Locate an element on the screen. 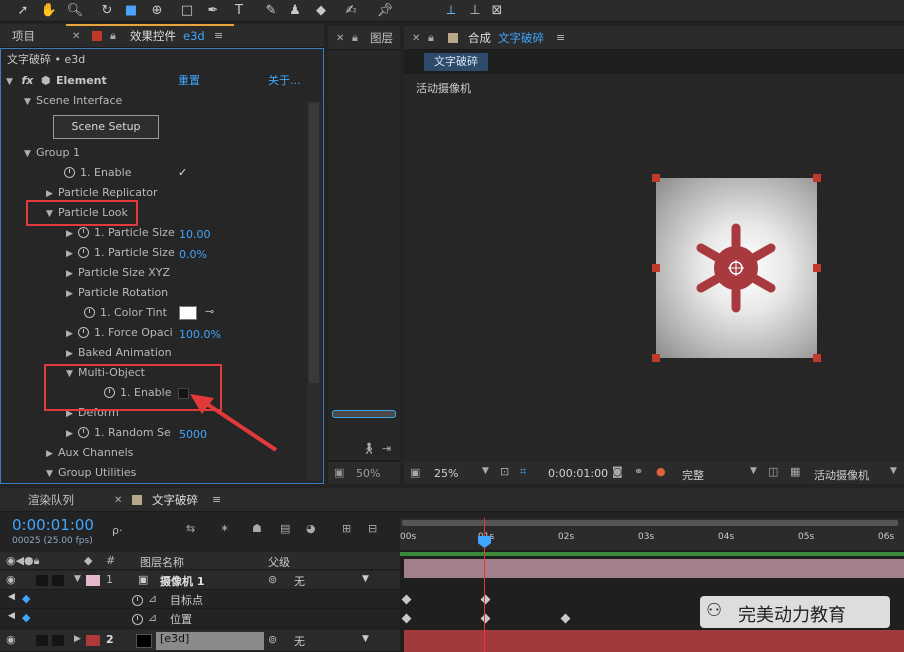 This screenshot has width=904, height=652. comp-timecode: 0:00:01:00 is located at coordinates (578, 473).